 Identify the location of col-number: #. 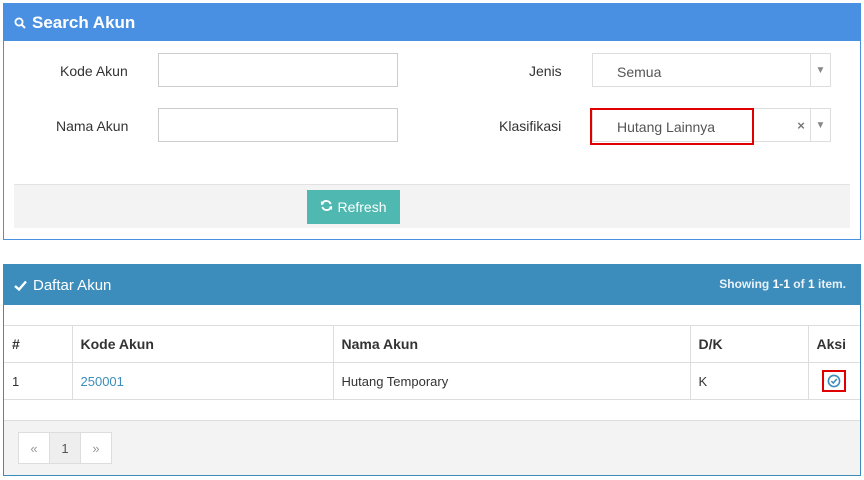
(38, 344).